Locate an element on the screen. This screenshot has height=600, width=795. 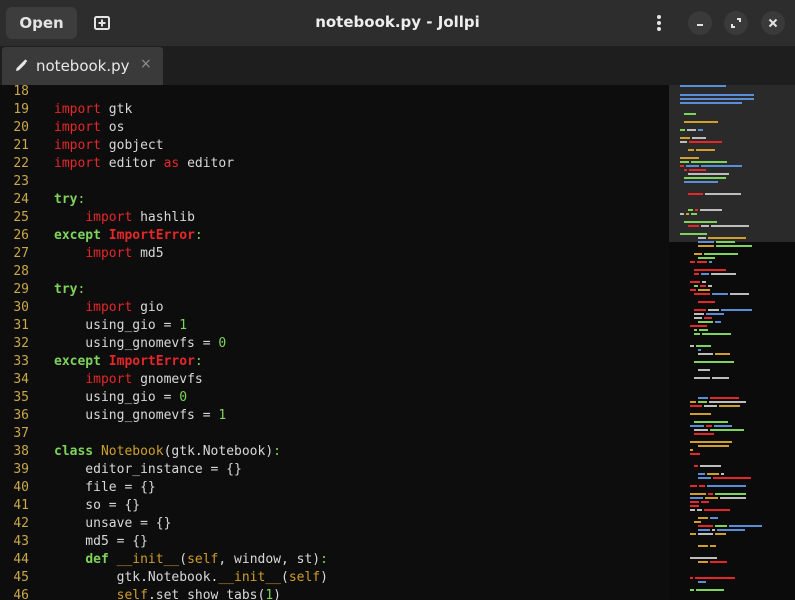
line-text: gtk.Notebook.__init__(self) is located at coordinates (191, 577).